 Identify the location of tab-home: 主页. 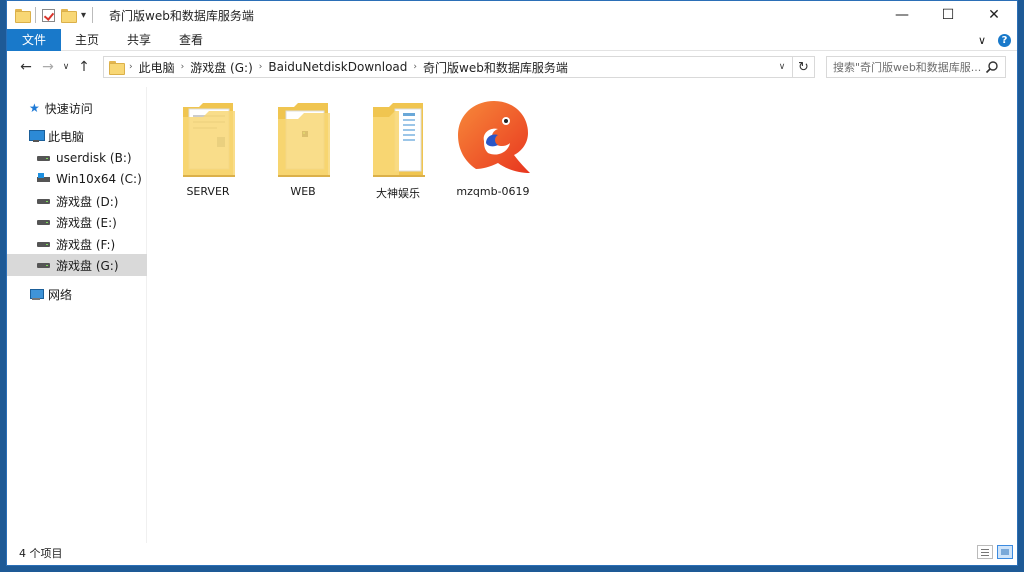
(87, 40).